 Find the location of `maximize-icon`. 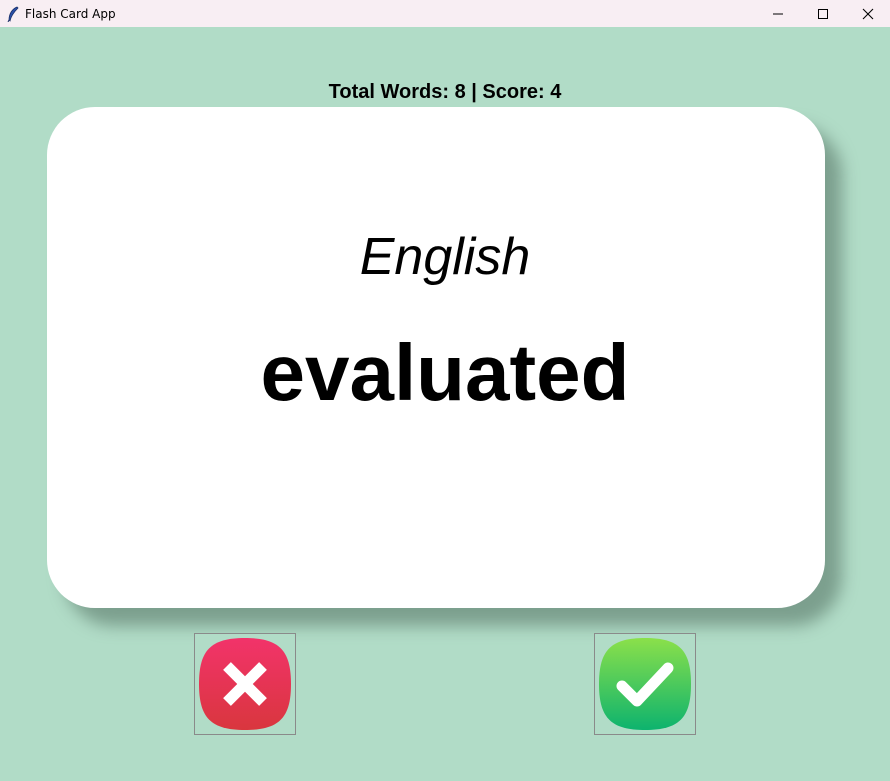

maximize-icon is located at coordinates (822, 13).